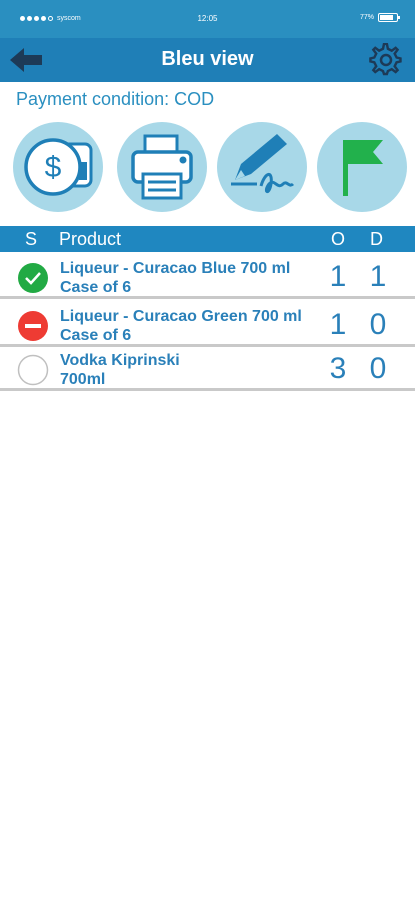 The image size is (415, 900). I want to click on battery-status: 77%, so click(379, 17).